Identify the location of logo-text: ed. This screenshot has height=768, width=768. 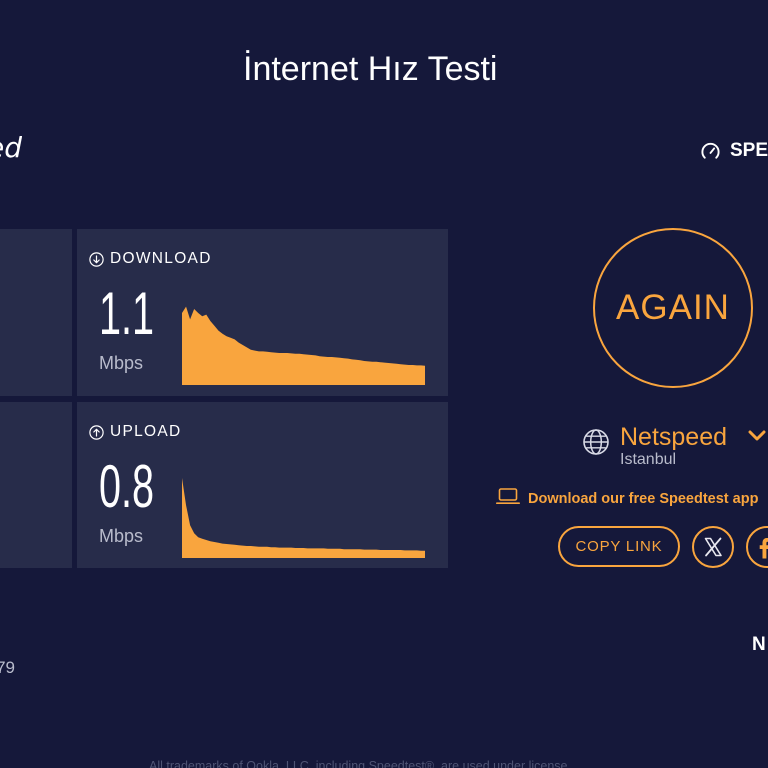
(11, 148).